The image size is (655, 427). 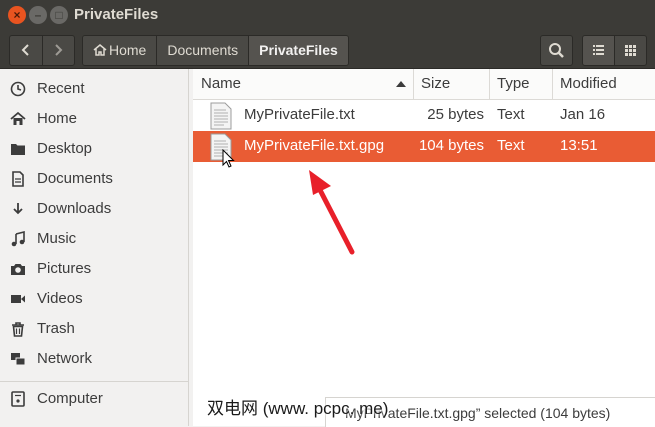 I want to click on sidebar-item-label: Computer, so click(x=70, y=398).